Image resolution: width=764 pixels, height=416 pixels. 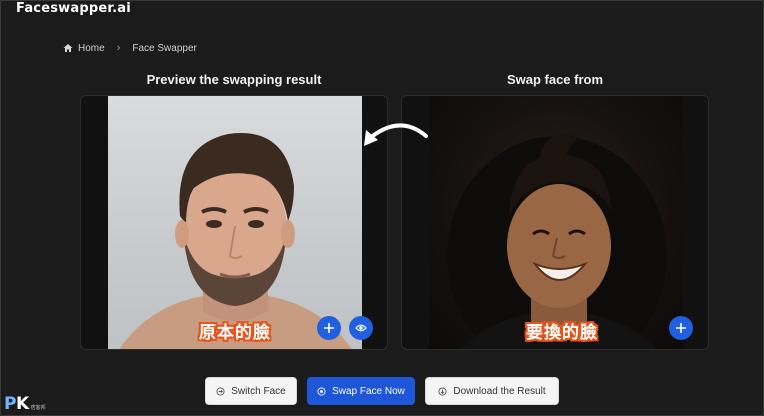 What do you see at coordinates (91, 48) in the screenshot?
I see `breadcrumb-home-label: Home` at bounding box center [91, 48].